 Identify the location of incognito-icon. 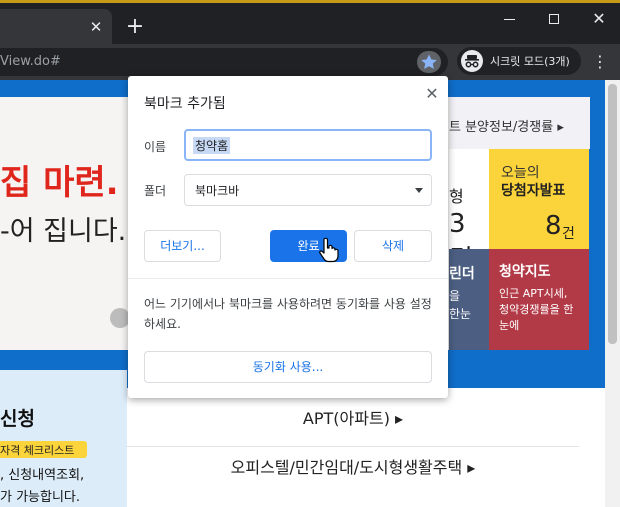
(472, 61).